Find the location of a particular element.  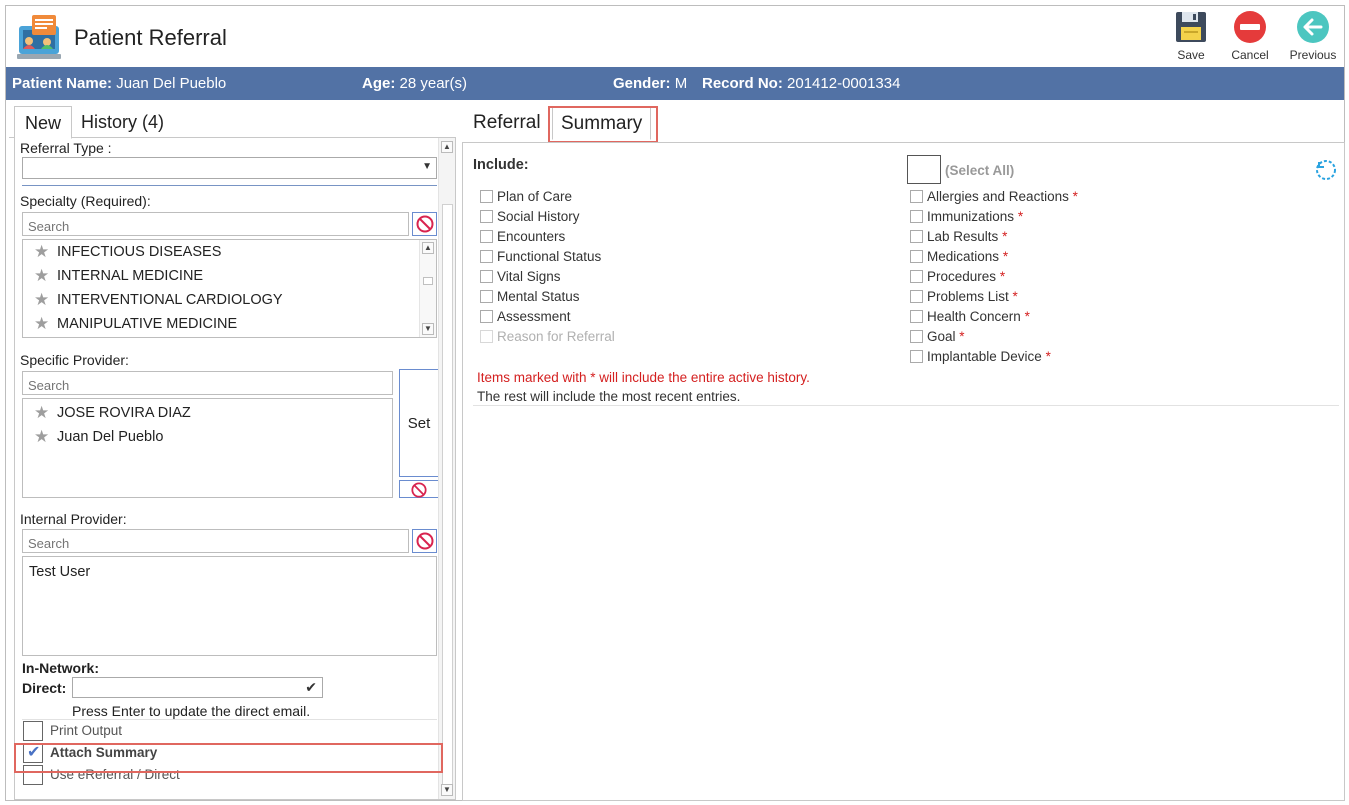

direct-label: Direct: is located at coordinates (44, 688).